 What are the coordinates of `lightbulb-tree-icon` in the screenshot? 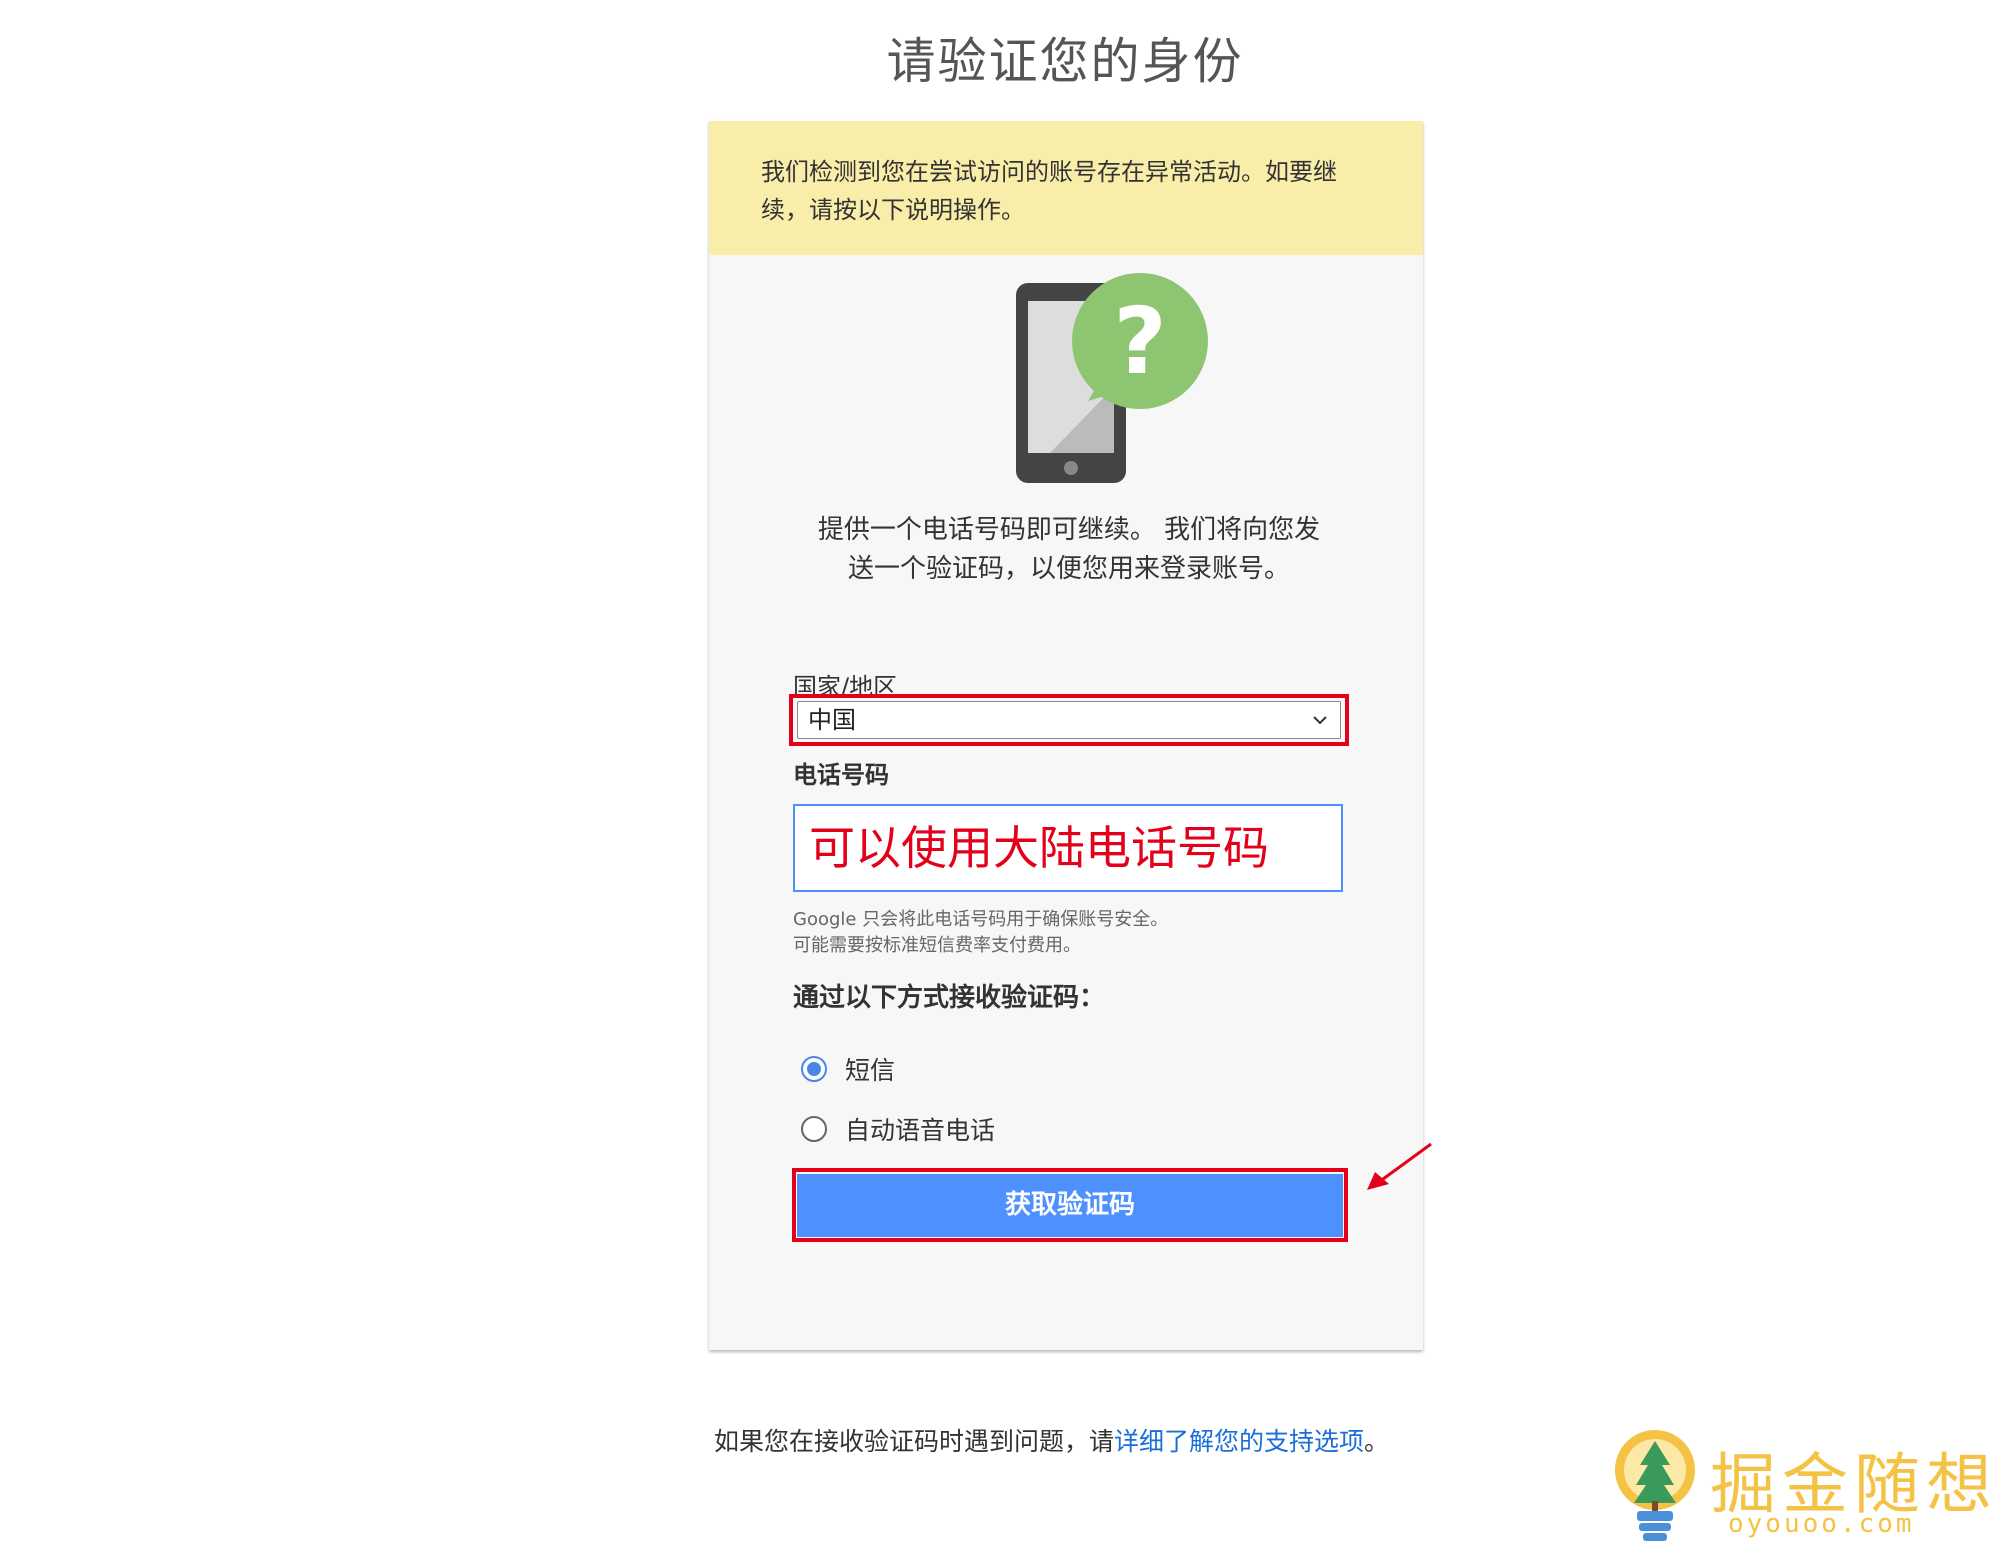 It's located at (1655, 1485).